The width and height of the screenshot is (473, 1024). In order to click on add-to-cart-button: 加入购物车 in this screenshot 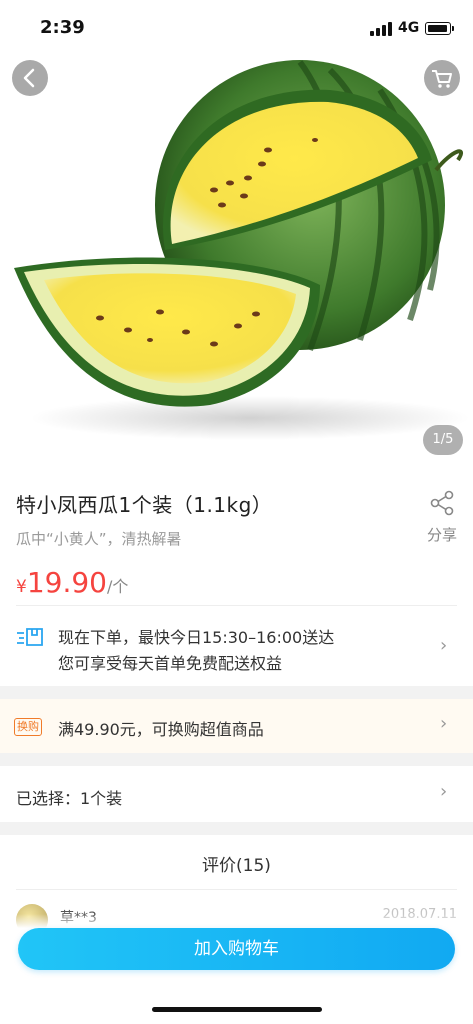, I will do `click(236, 949)`.